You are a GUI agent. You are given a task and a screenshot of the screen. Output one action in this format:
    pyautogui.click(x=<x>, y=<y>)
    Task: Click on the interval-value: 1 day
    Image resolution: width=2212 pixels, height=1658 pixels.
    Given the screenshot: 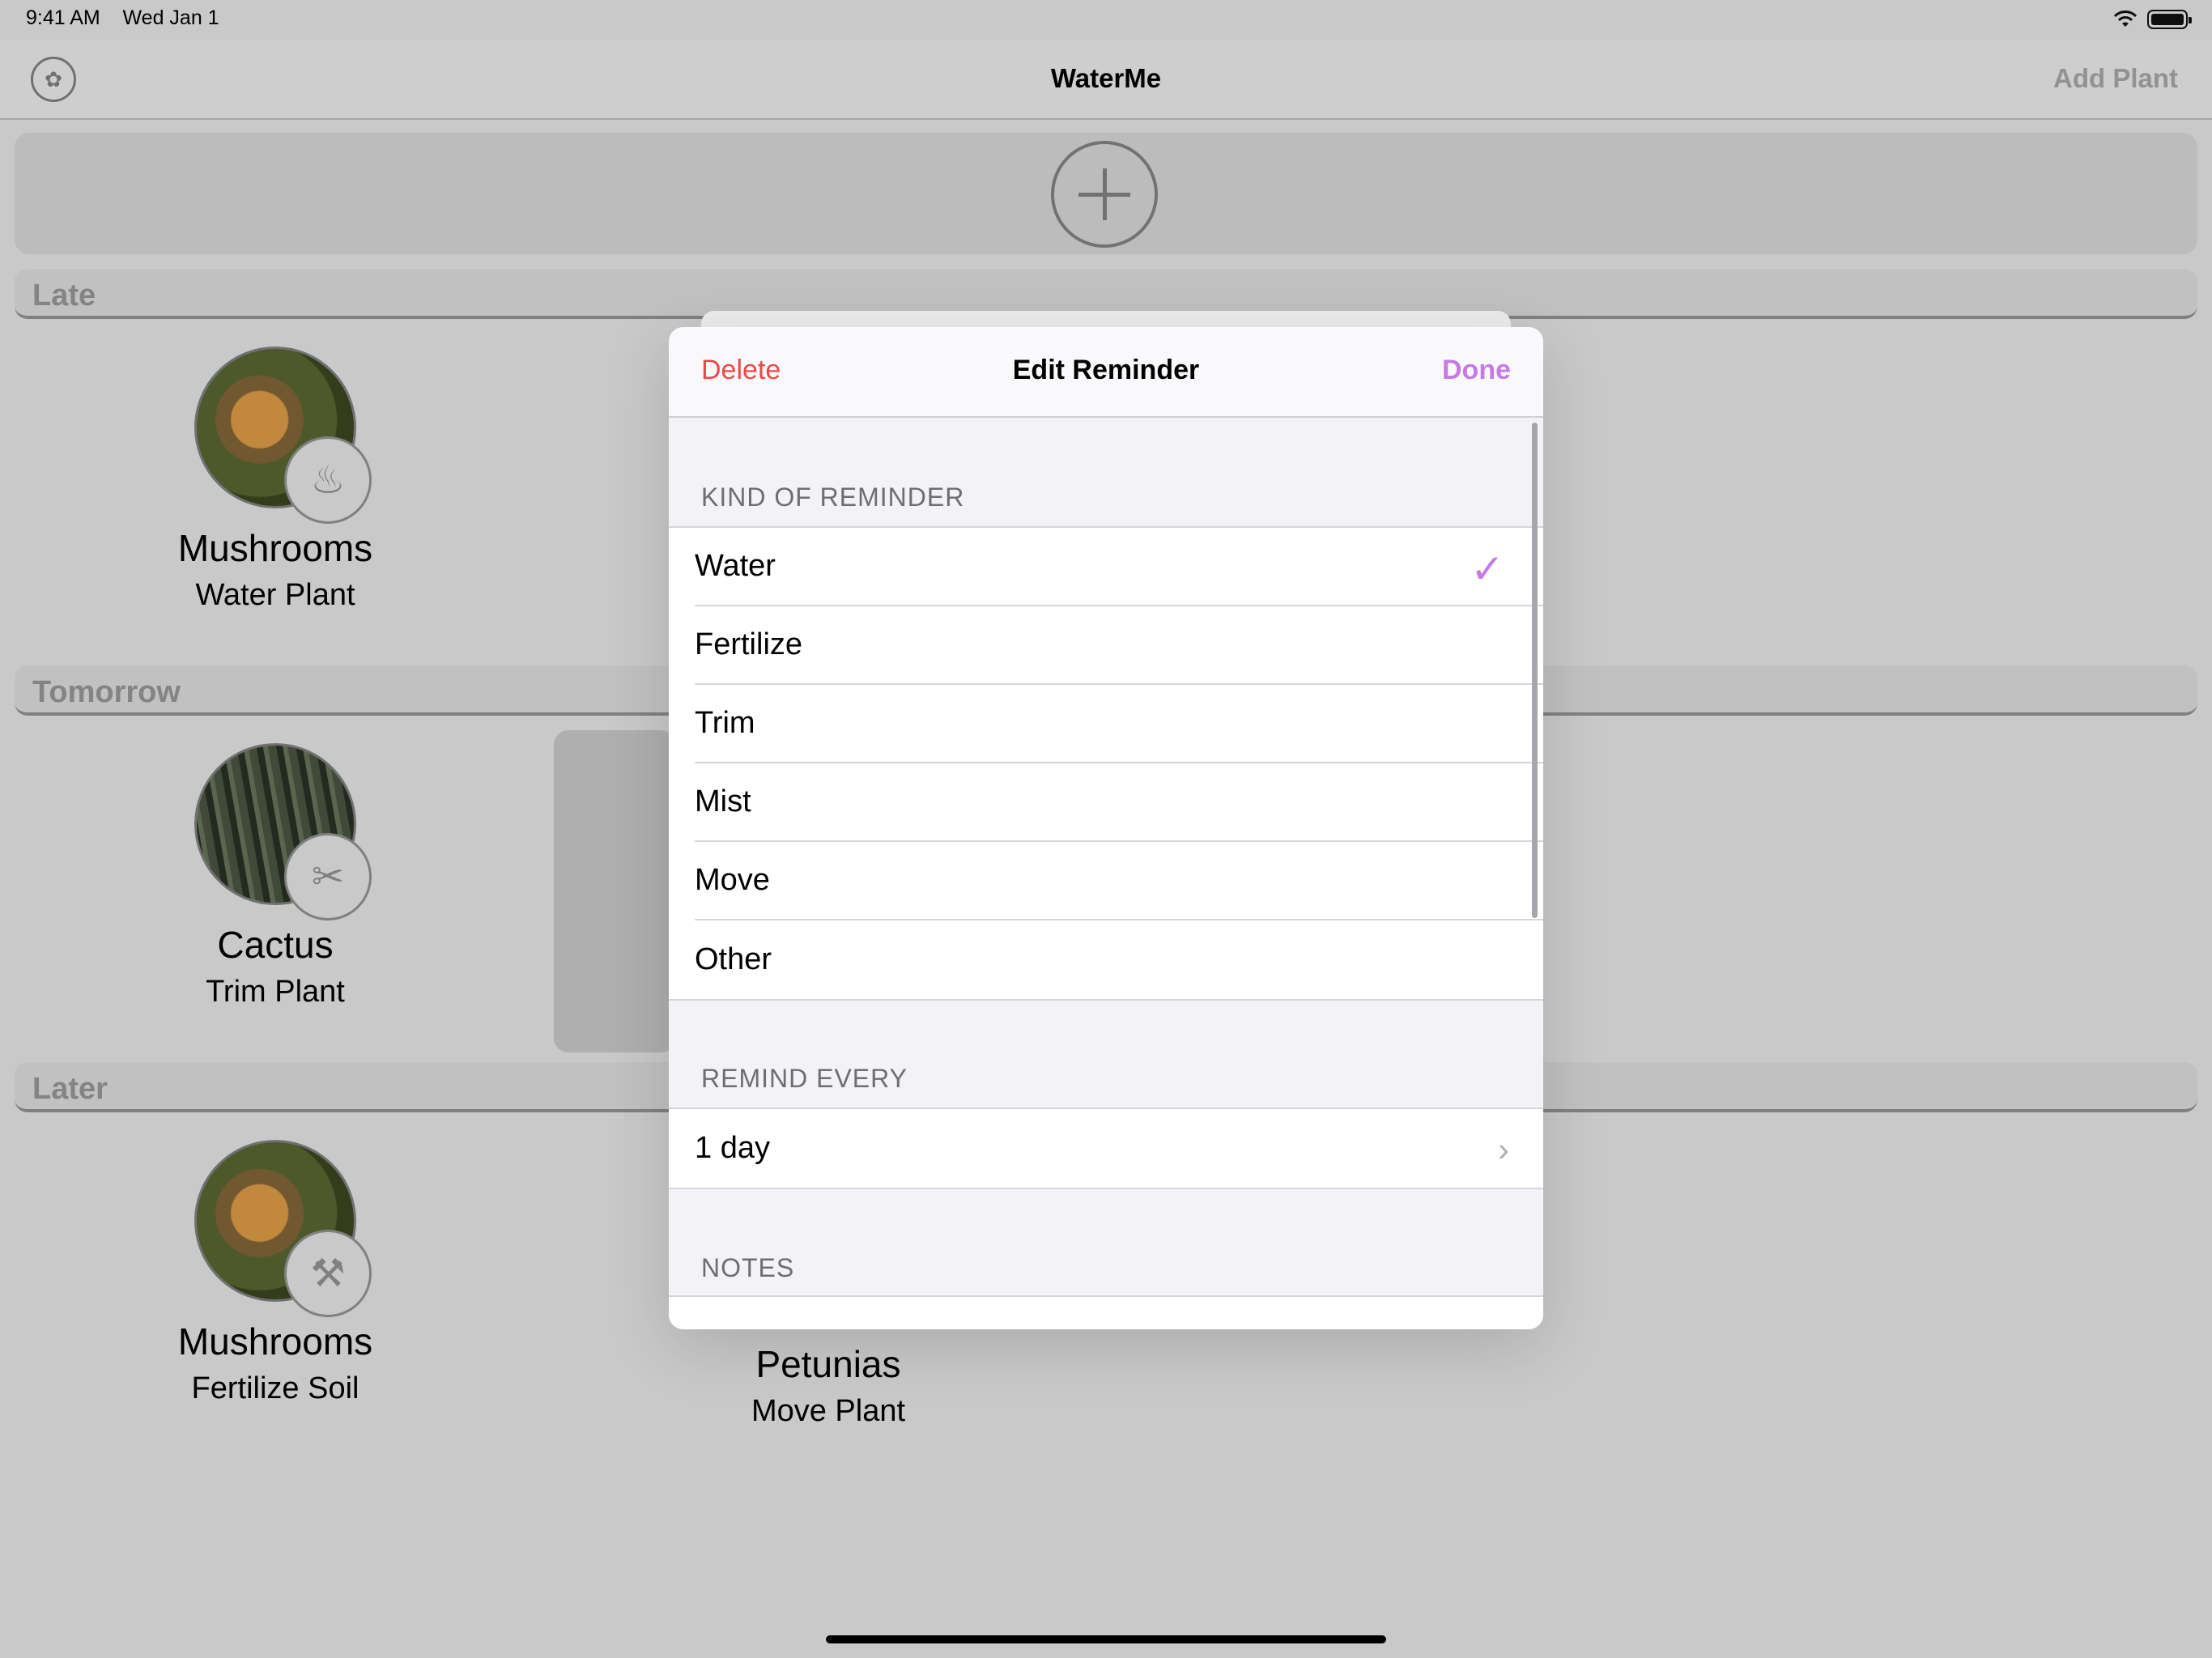 What is the action you would take?
    pyautogui.click(x=732, y=1148)
    